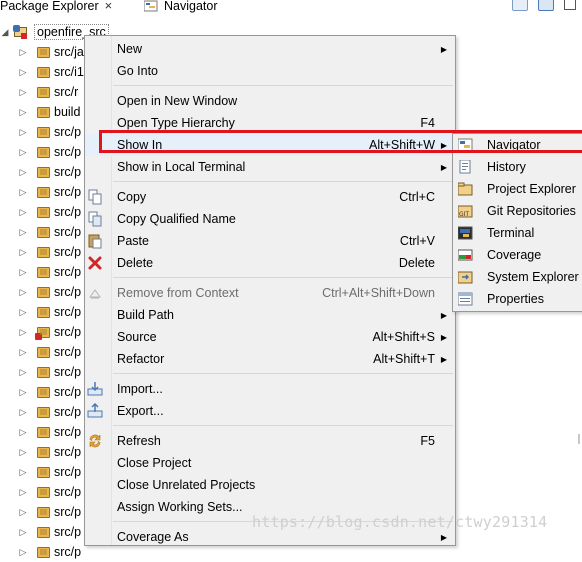  Describe the element at coordinates (56, 7) in the screenshot. I see `tab-package-explorer: Package Explorer ×` at that location.